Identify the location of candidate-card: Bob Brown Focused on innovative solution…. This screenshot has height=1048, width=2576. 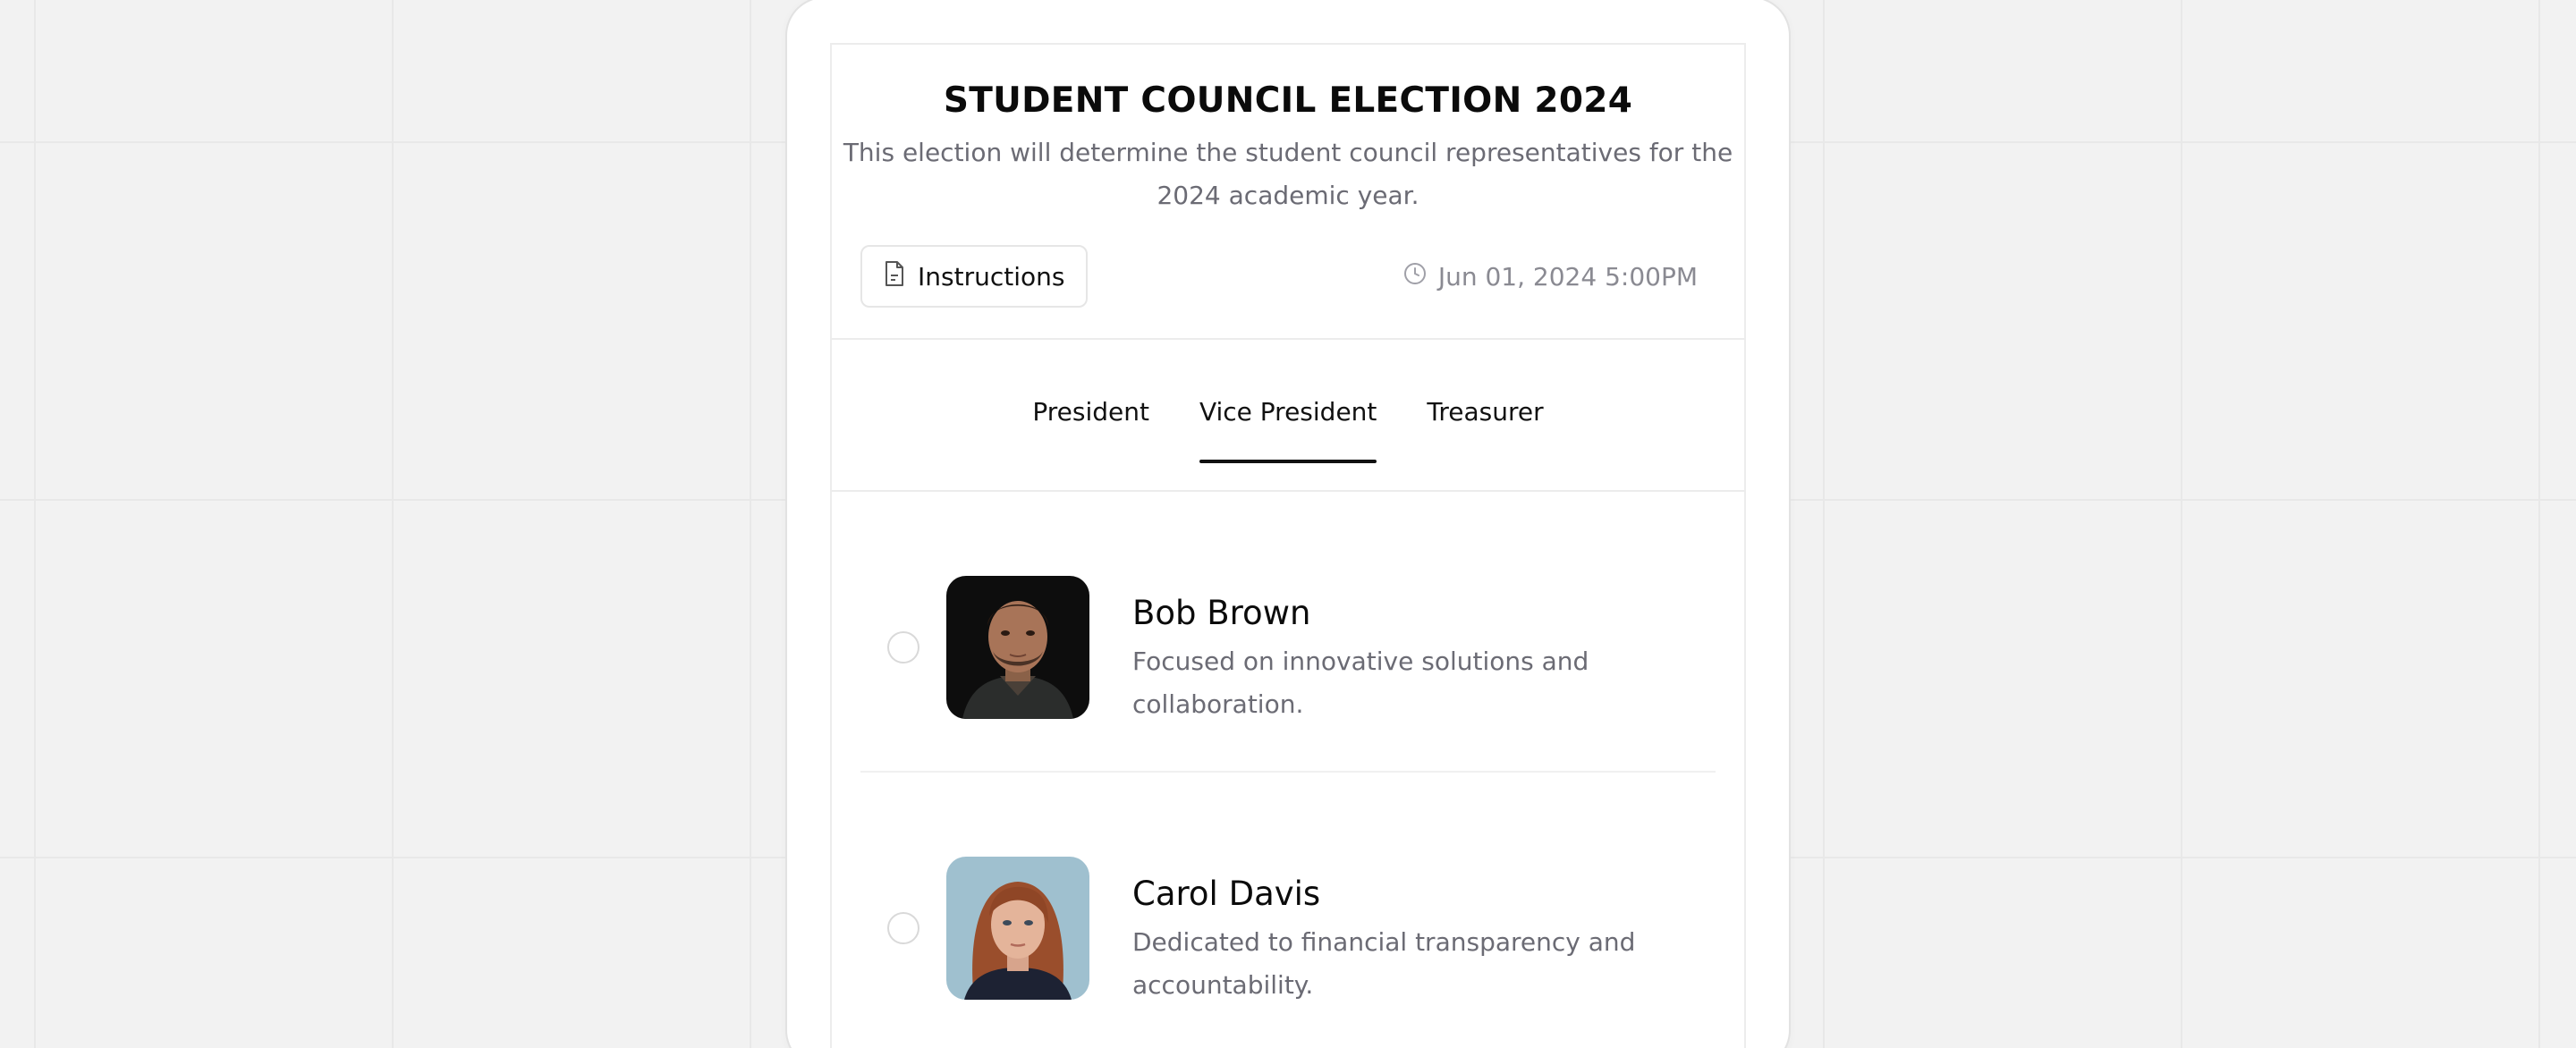
(1288, 632).